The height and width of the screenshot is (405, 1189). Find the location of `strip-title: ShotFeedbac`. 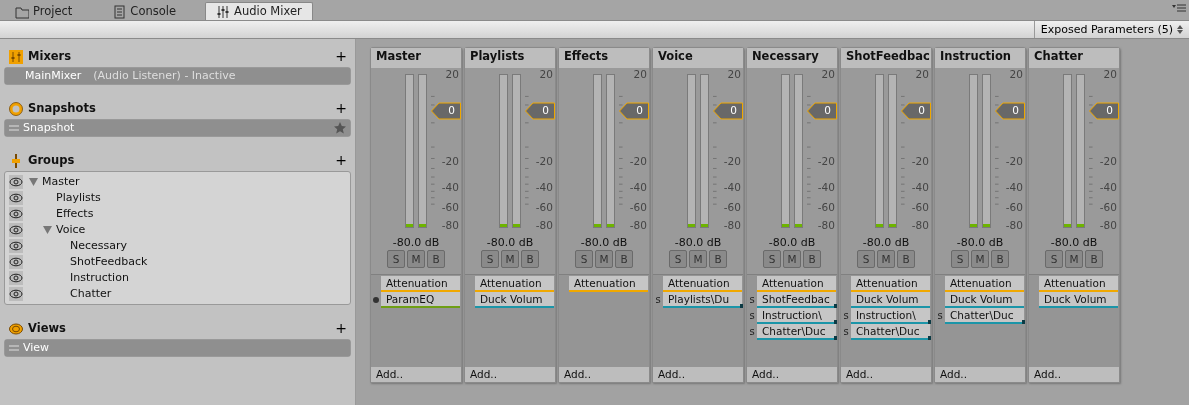

strip-title: ShotFeedbac is located at coordinates (886, 58).